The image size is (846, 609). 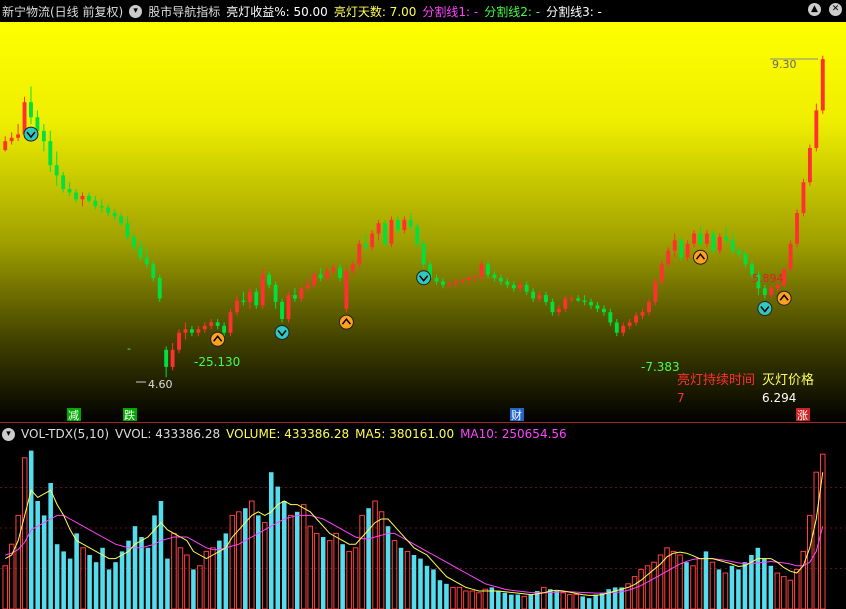 What do you see at coordinates (660, 367) in the screenshot?
I see `pct-label-2: -7.383` at bounding box center [660, 367].